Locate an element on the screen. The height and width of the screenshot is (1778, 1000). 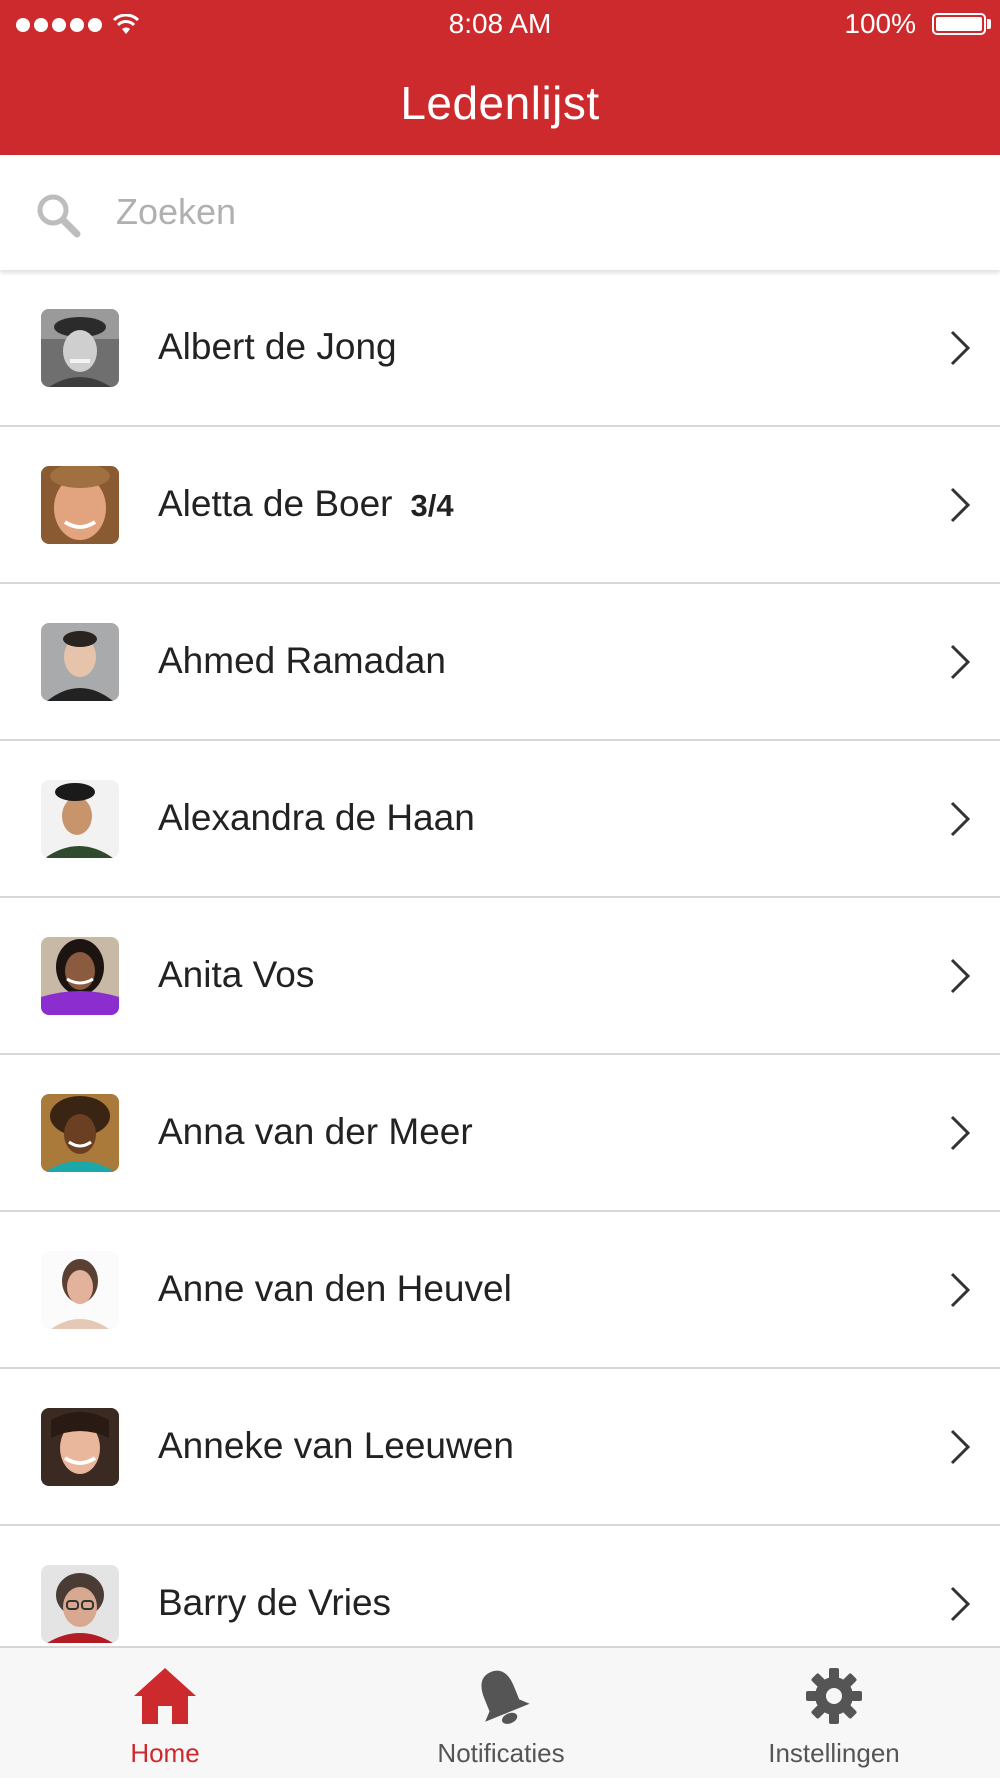
search-bar is located at coordinates (500, 212).